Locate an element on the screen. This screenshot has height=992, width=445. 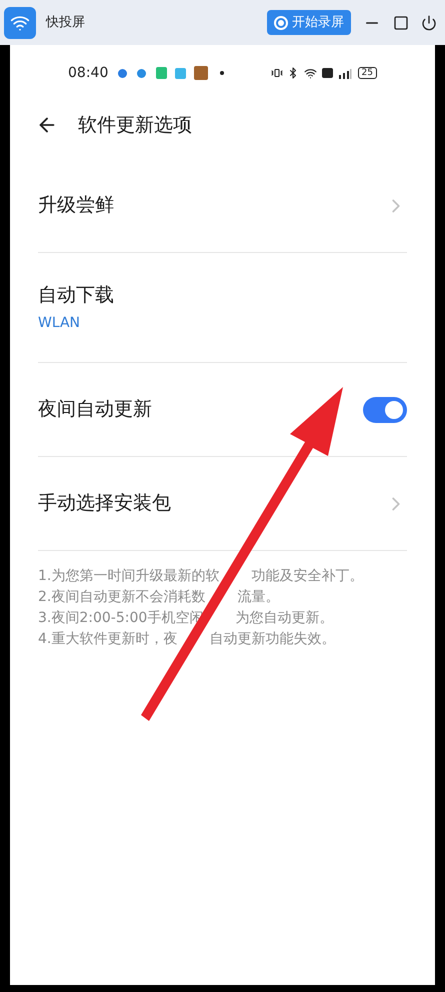
wifi-icon is located at coordinates (310, 73).